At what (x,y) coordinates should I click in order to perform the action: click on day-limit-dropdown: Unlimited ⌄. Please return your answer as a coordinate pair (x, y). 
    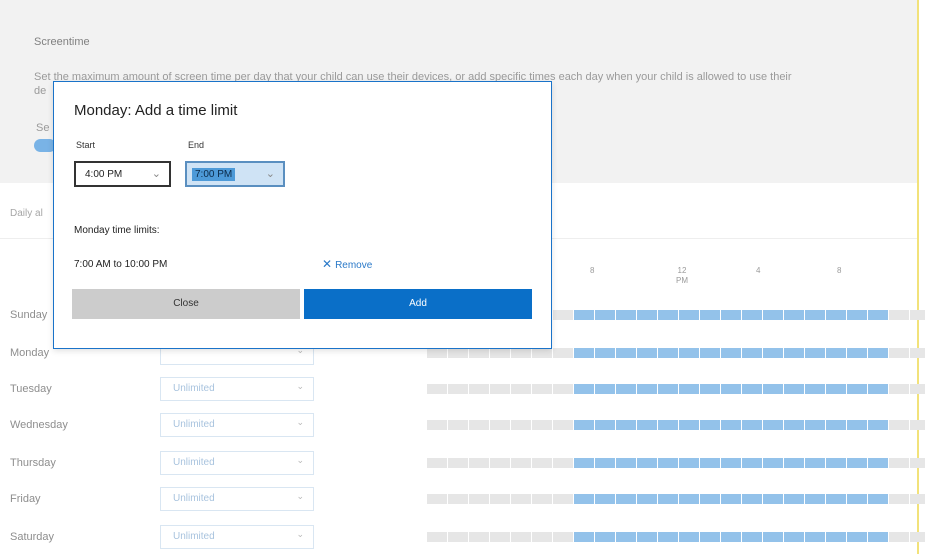
    Looking at the image, I should click on (237, 425).